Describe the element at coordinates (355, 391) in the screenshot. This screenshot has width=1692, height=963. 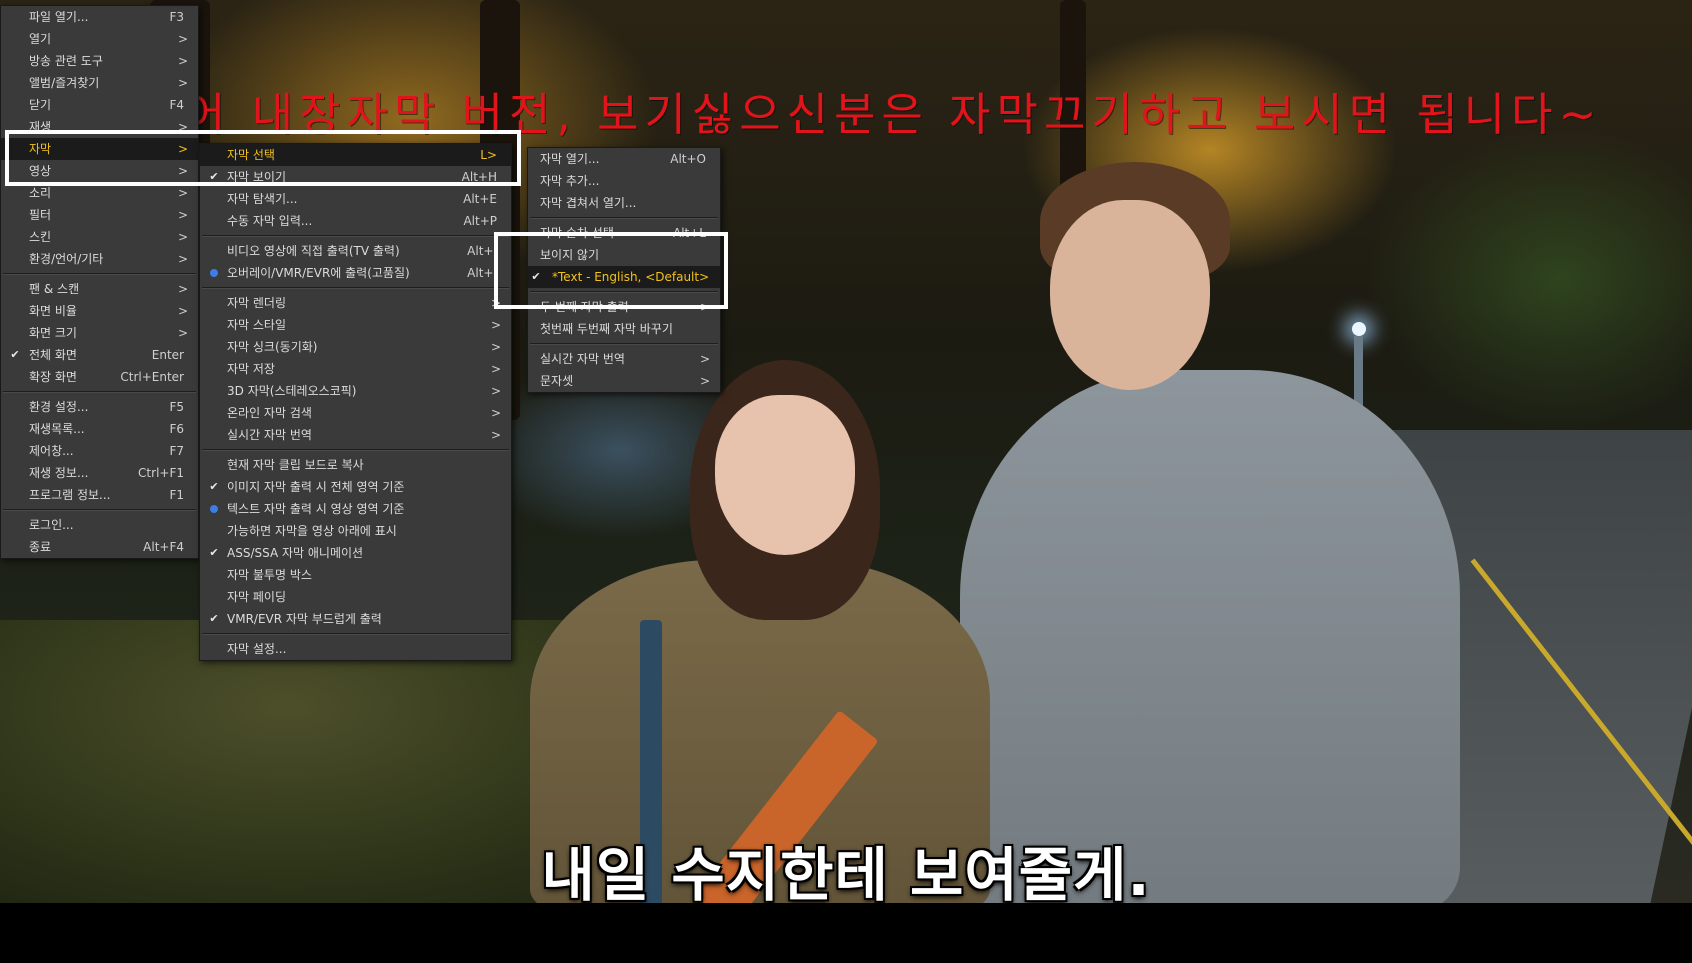
I see `menu-item-3d-subtitle: 3D 자막(스테레오스코픽) >` at that location.